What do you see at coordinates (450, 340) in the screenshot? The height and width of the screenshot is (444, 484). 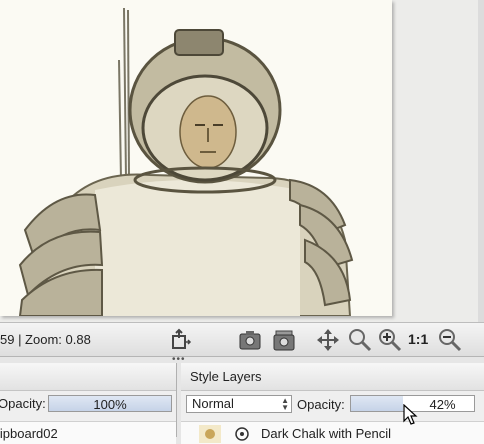 I see `zoom-out-icon` at bounding box center [450, 340].